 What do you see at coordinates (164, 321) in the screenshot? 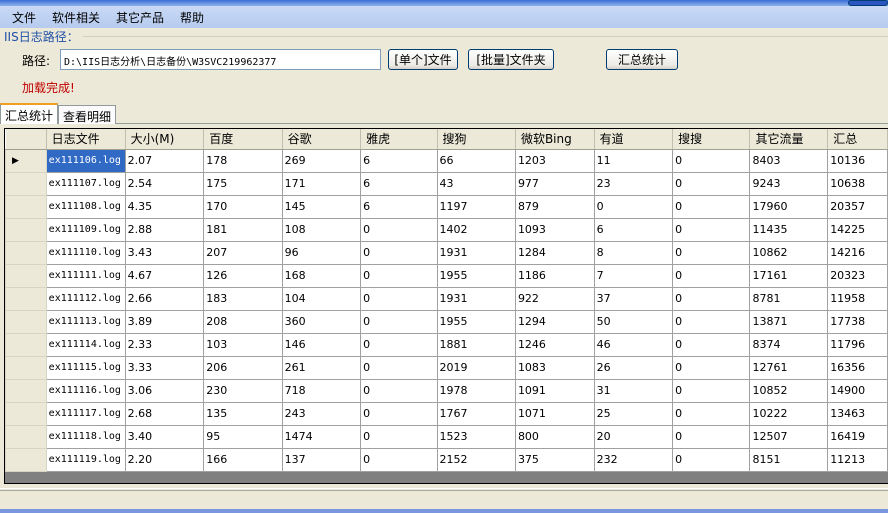
I see `table-cell: 3.89` at bounding box center [164, 321].